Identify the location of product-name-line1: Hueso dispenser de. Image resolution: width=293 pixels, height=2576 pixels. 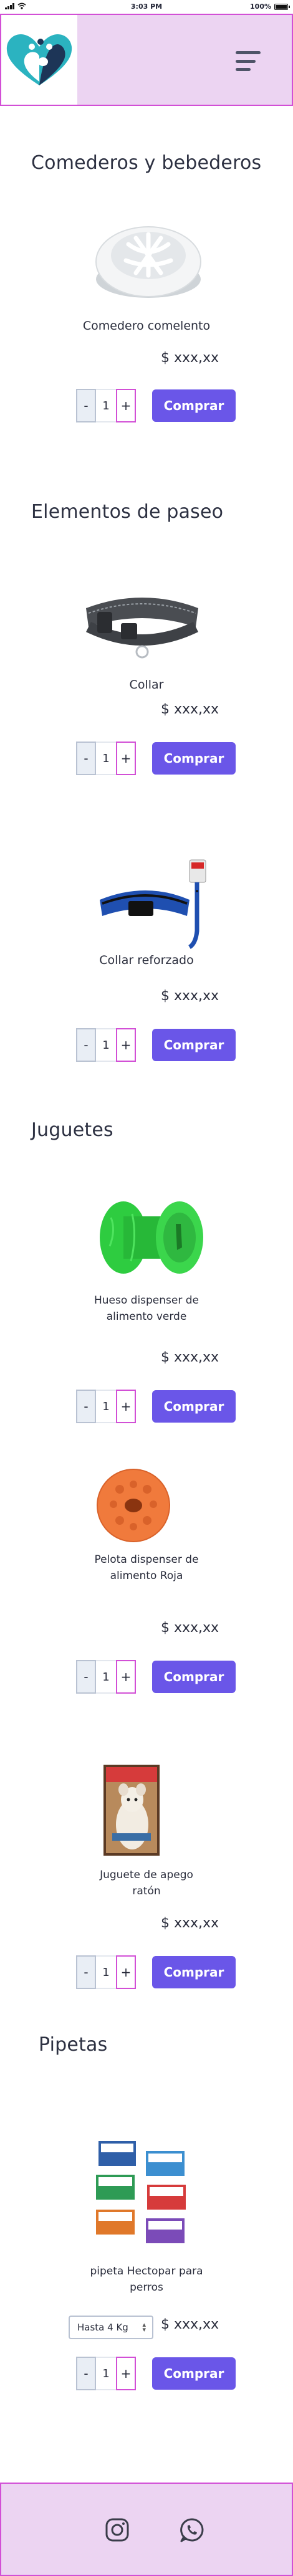
(146, 1301).